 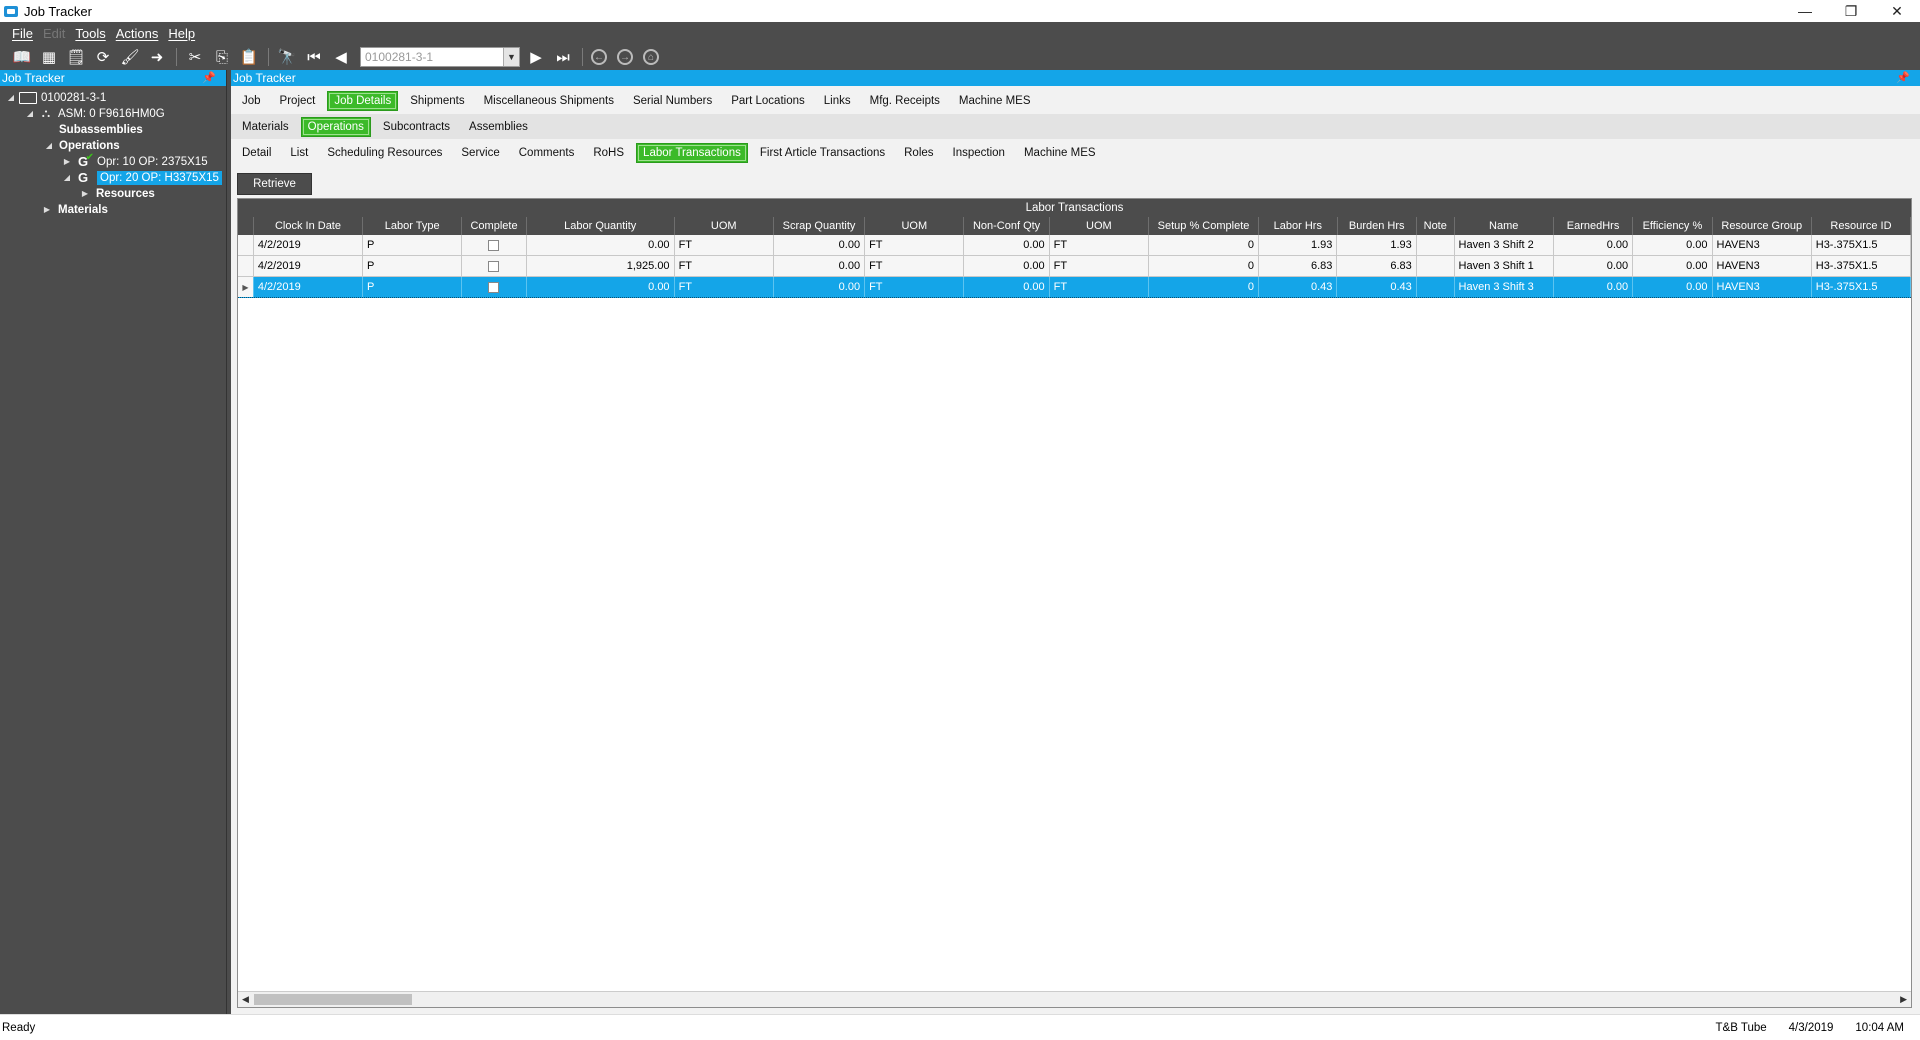 What do you see at coordinates (1436, 266) in the screenshot?
I see `table-cell` at bounding box center [1436, 266].